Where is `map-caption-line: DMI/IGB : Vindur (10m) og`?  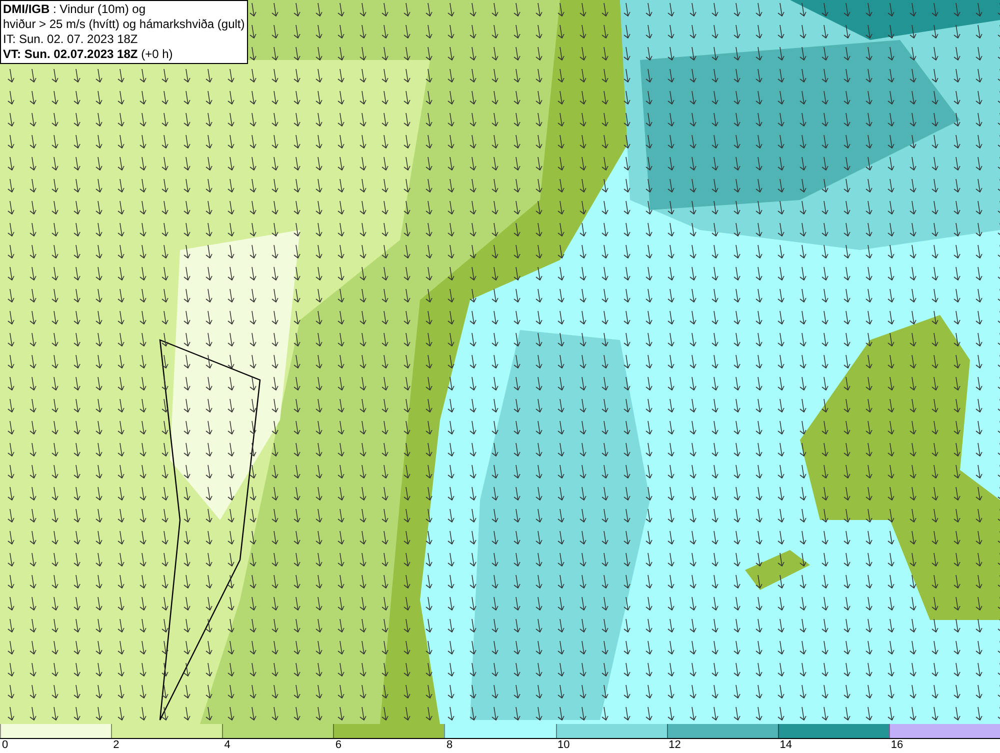
map-caption-line: DMI/IGB : Vindur (10m) og is located at coordinates (74, 9).